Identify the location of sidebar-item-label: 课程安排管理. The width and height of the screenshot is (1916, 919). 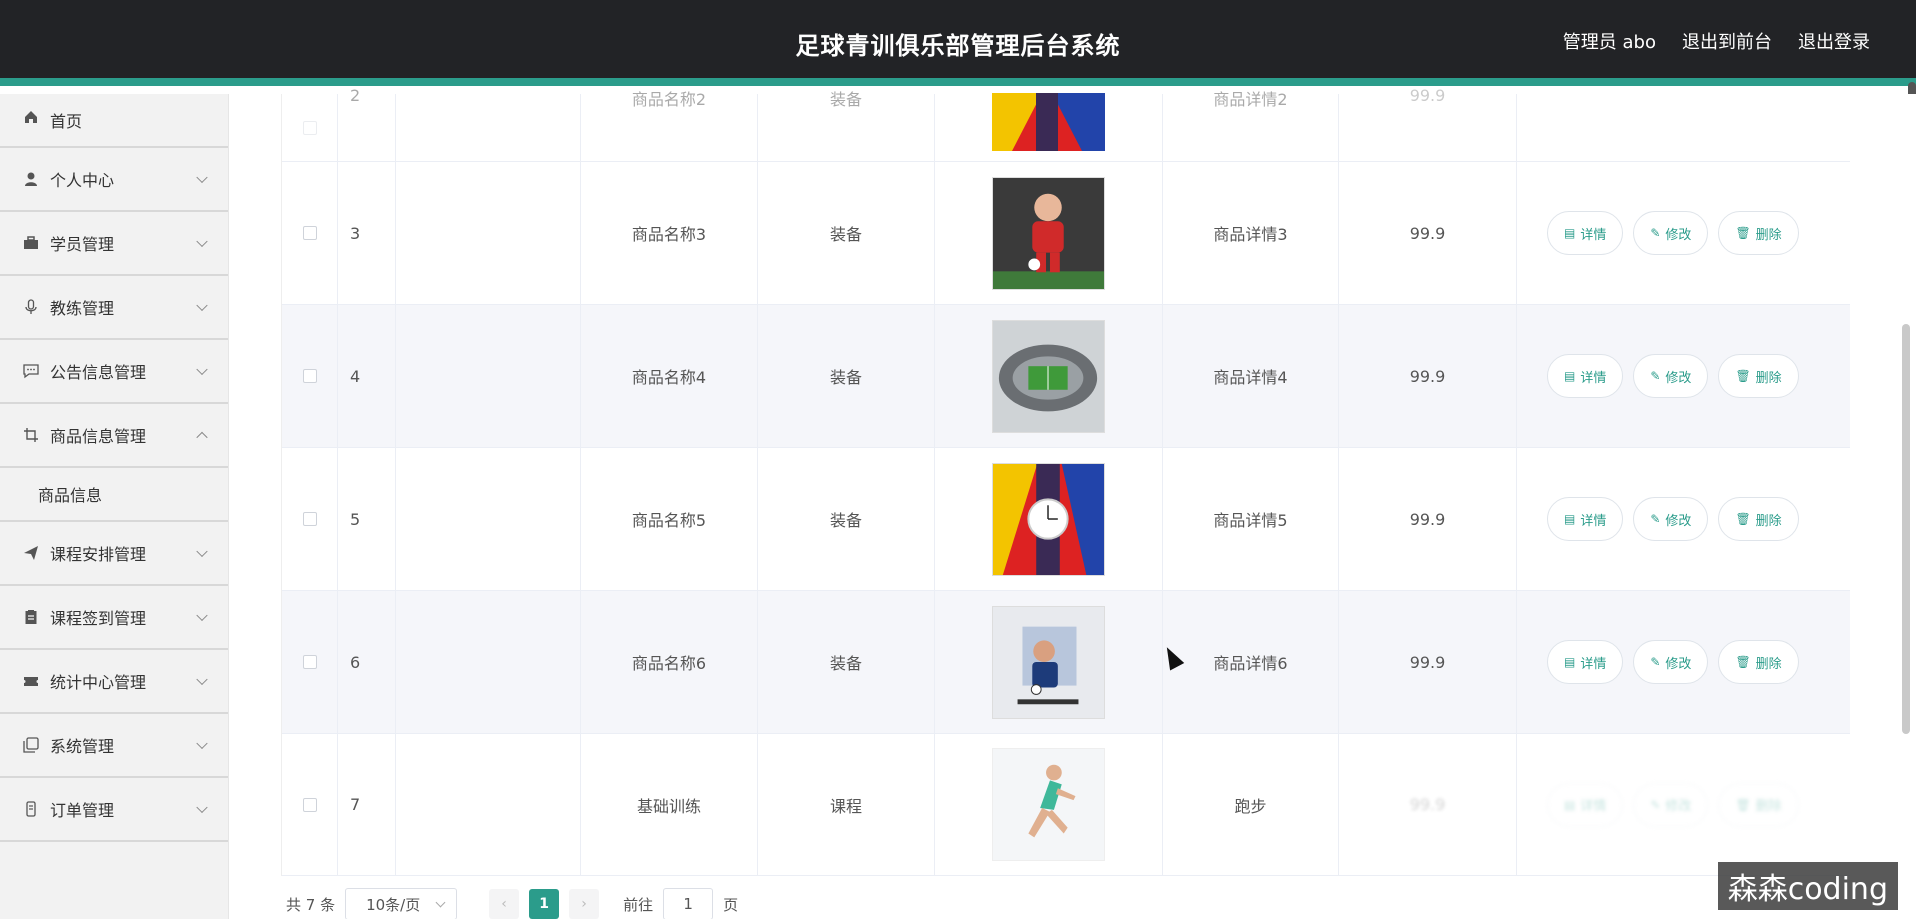
(98, 554).